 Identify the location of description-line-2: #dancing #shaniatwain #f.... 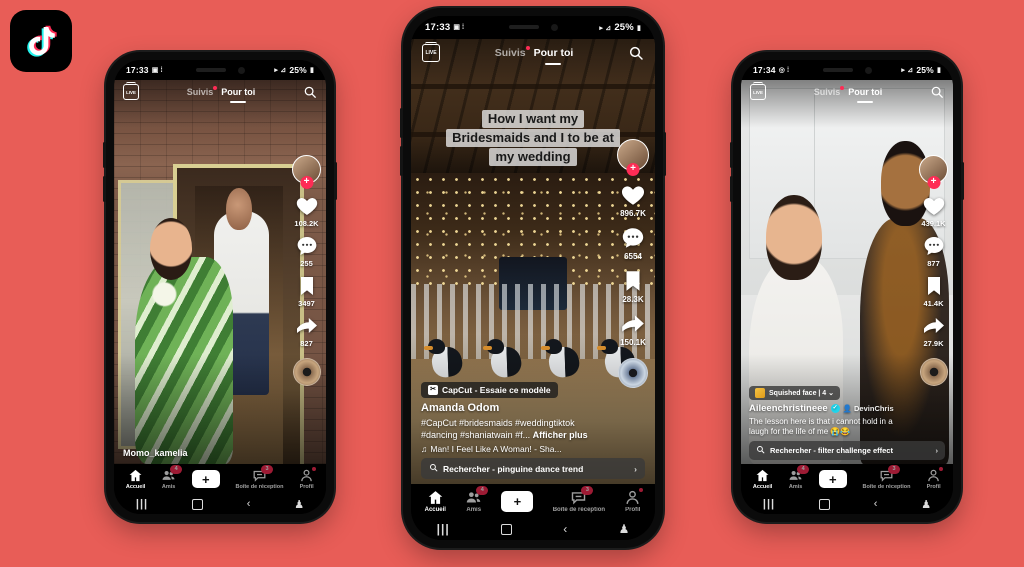
(476, 434).